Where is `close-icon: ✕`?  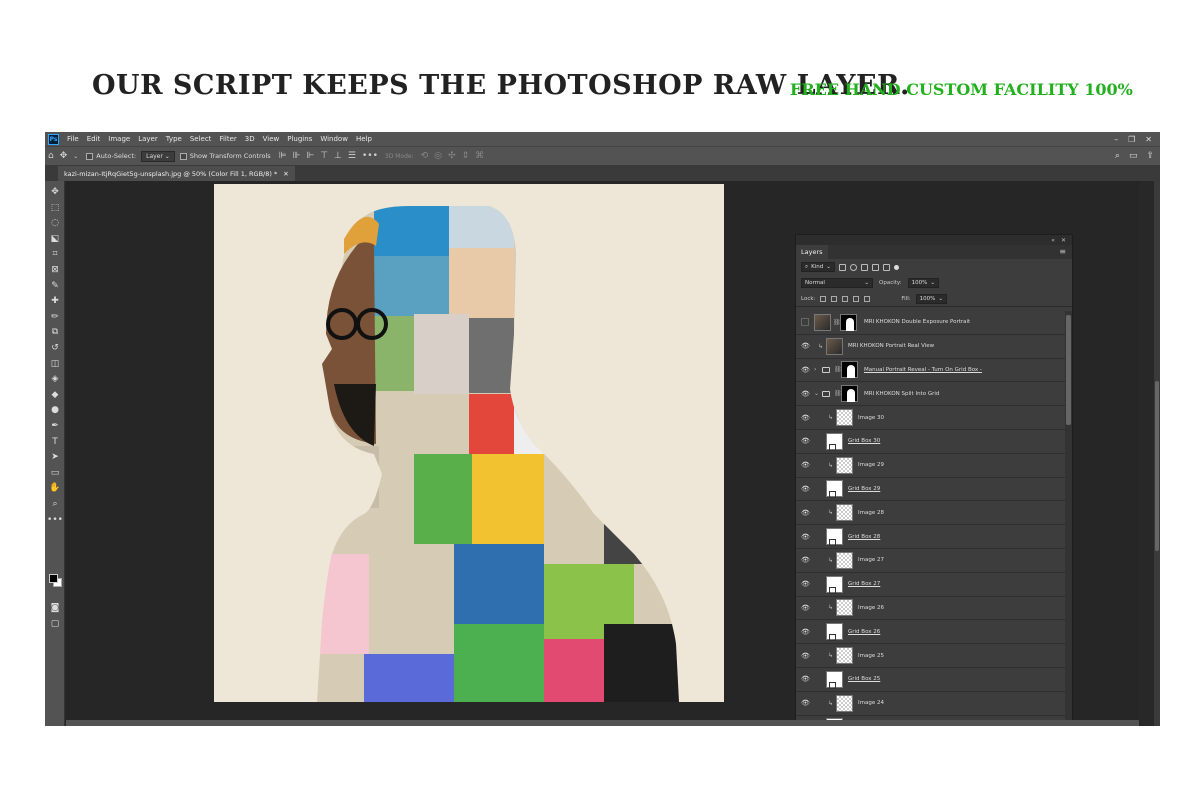 close-icon: ✕ is located at coordinates (285, 174).